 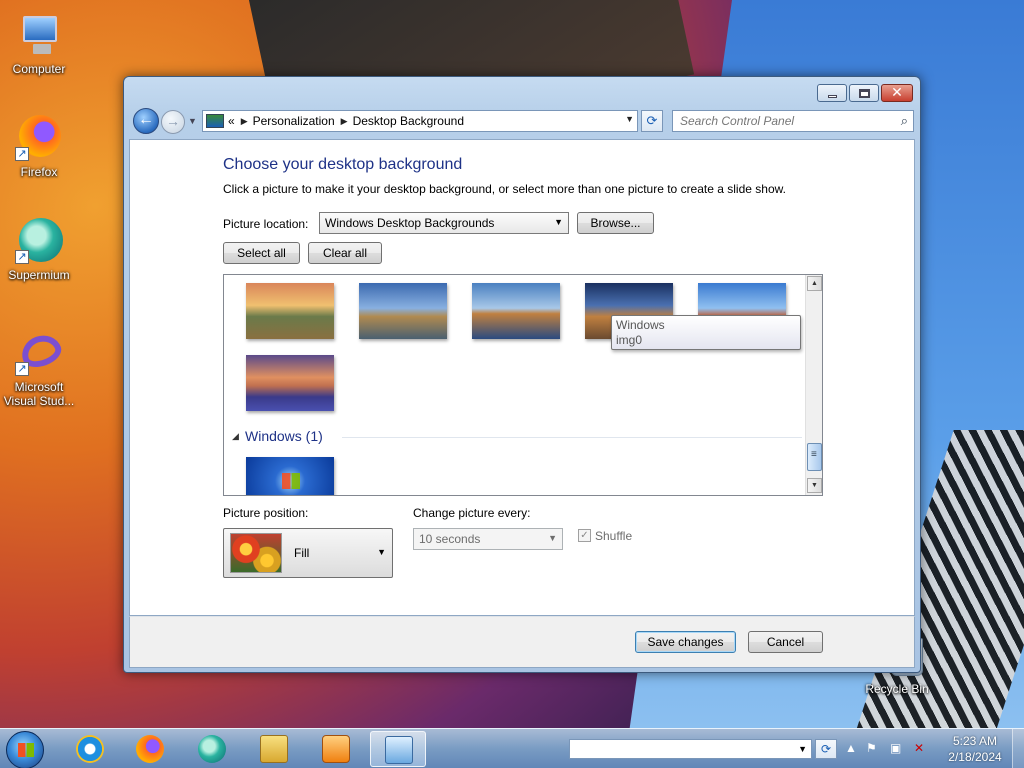 What do you see at coordinates (39, 146) in the screenshot?
I see `desktop-icon-firefox: ↗ Firefox` at bounding box center [39, 146].